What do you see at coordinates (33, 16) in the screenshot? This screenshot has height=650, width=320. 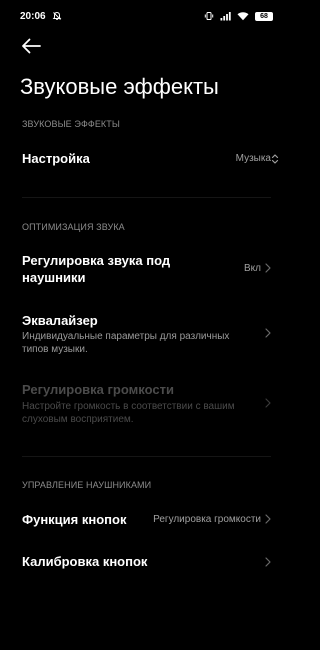 I see `status-time: 20:06` at bounding box center [33, 16].